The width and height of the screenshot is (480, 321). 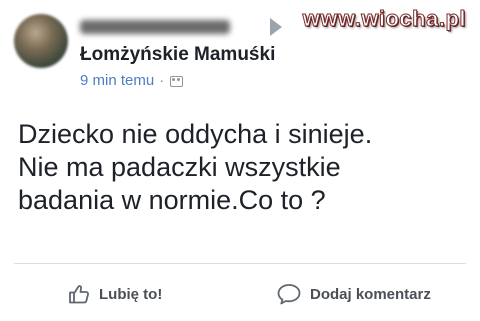 I want to click on arrow-right-icon, so click(x=276, y=27).